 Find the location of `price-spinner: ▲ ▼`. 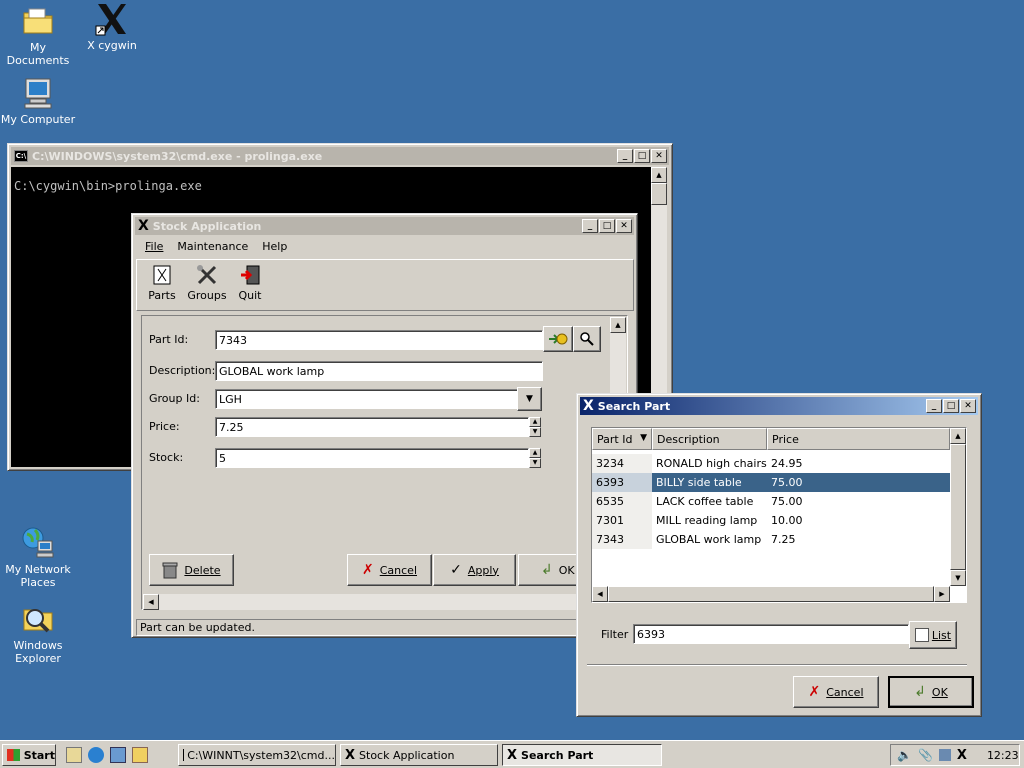

price-spinner: ▲ ▼ is located at coordinates (535, 427).